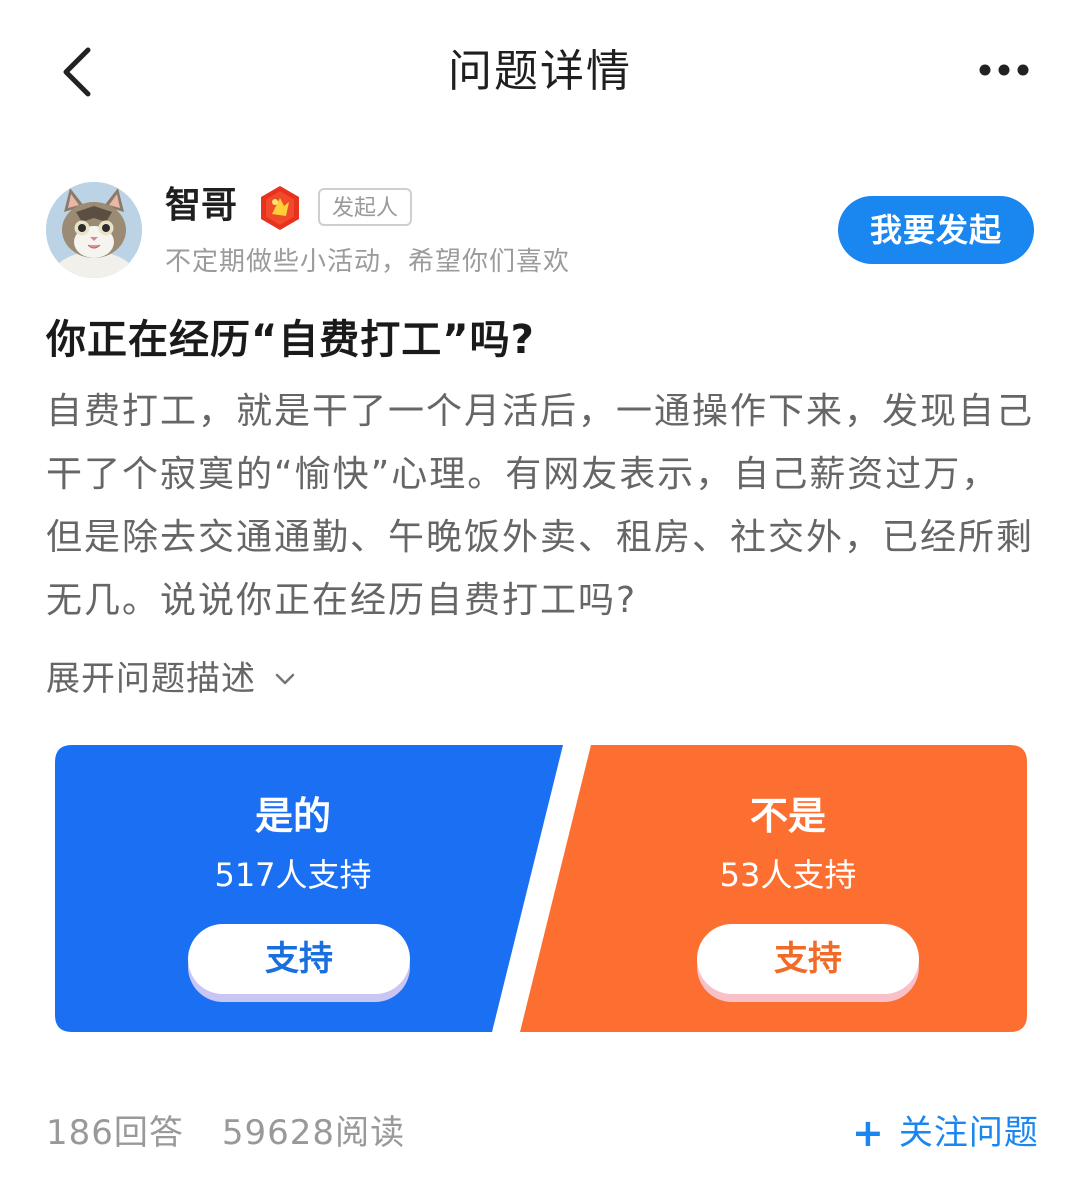 The width and height of the screenshot is (1080, 1194). I want to click on cat-avatar-icon, so click(94, 230).